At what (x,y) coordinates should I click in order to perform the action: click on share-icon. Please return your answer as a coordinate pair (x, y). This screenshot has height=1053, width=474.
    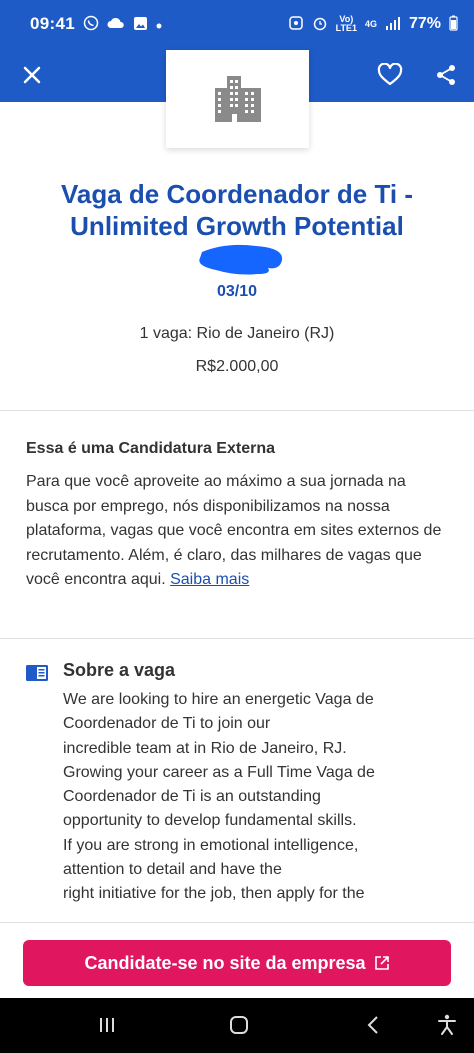
    Looking at the image, I should click on (446, 75).